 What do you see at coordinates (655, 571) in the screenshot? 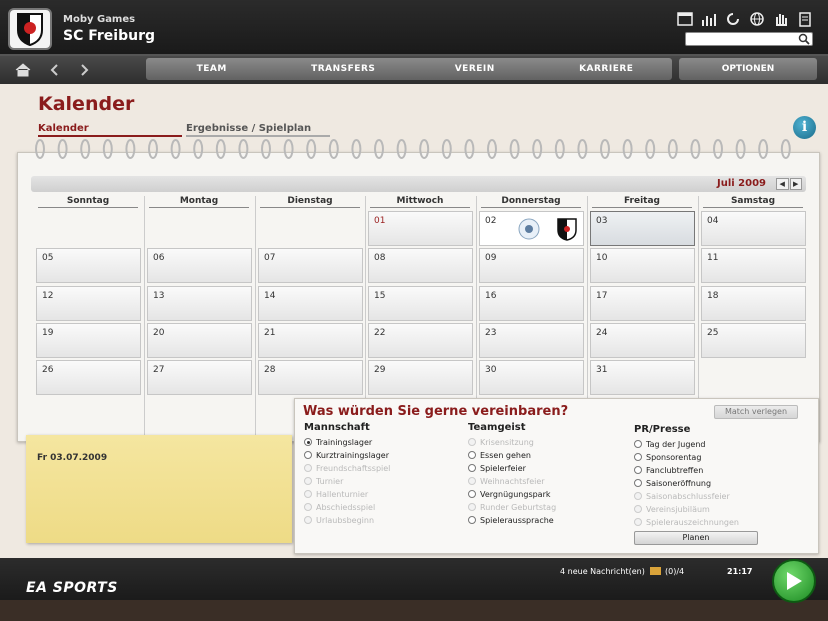
I see `mail-icon` at bounding box center [655, 571].